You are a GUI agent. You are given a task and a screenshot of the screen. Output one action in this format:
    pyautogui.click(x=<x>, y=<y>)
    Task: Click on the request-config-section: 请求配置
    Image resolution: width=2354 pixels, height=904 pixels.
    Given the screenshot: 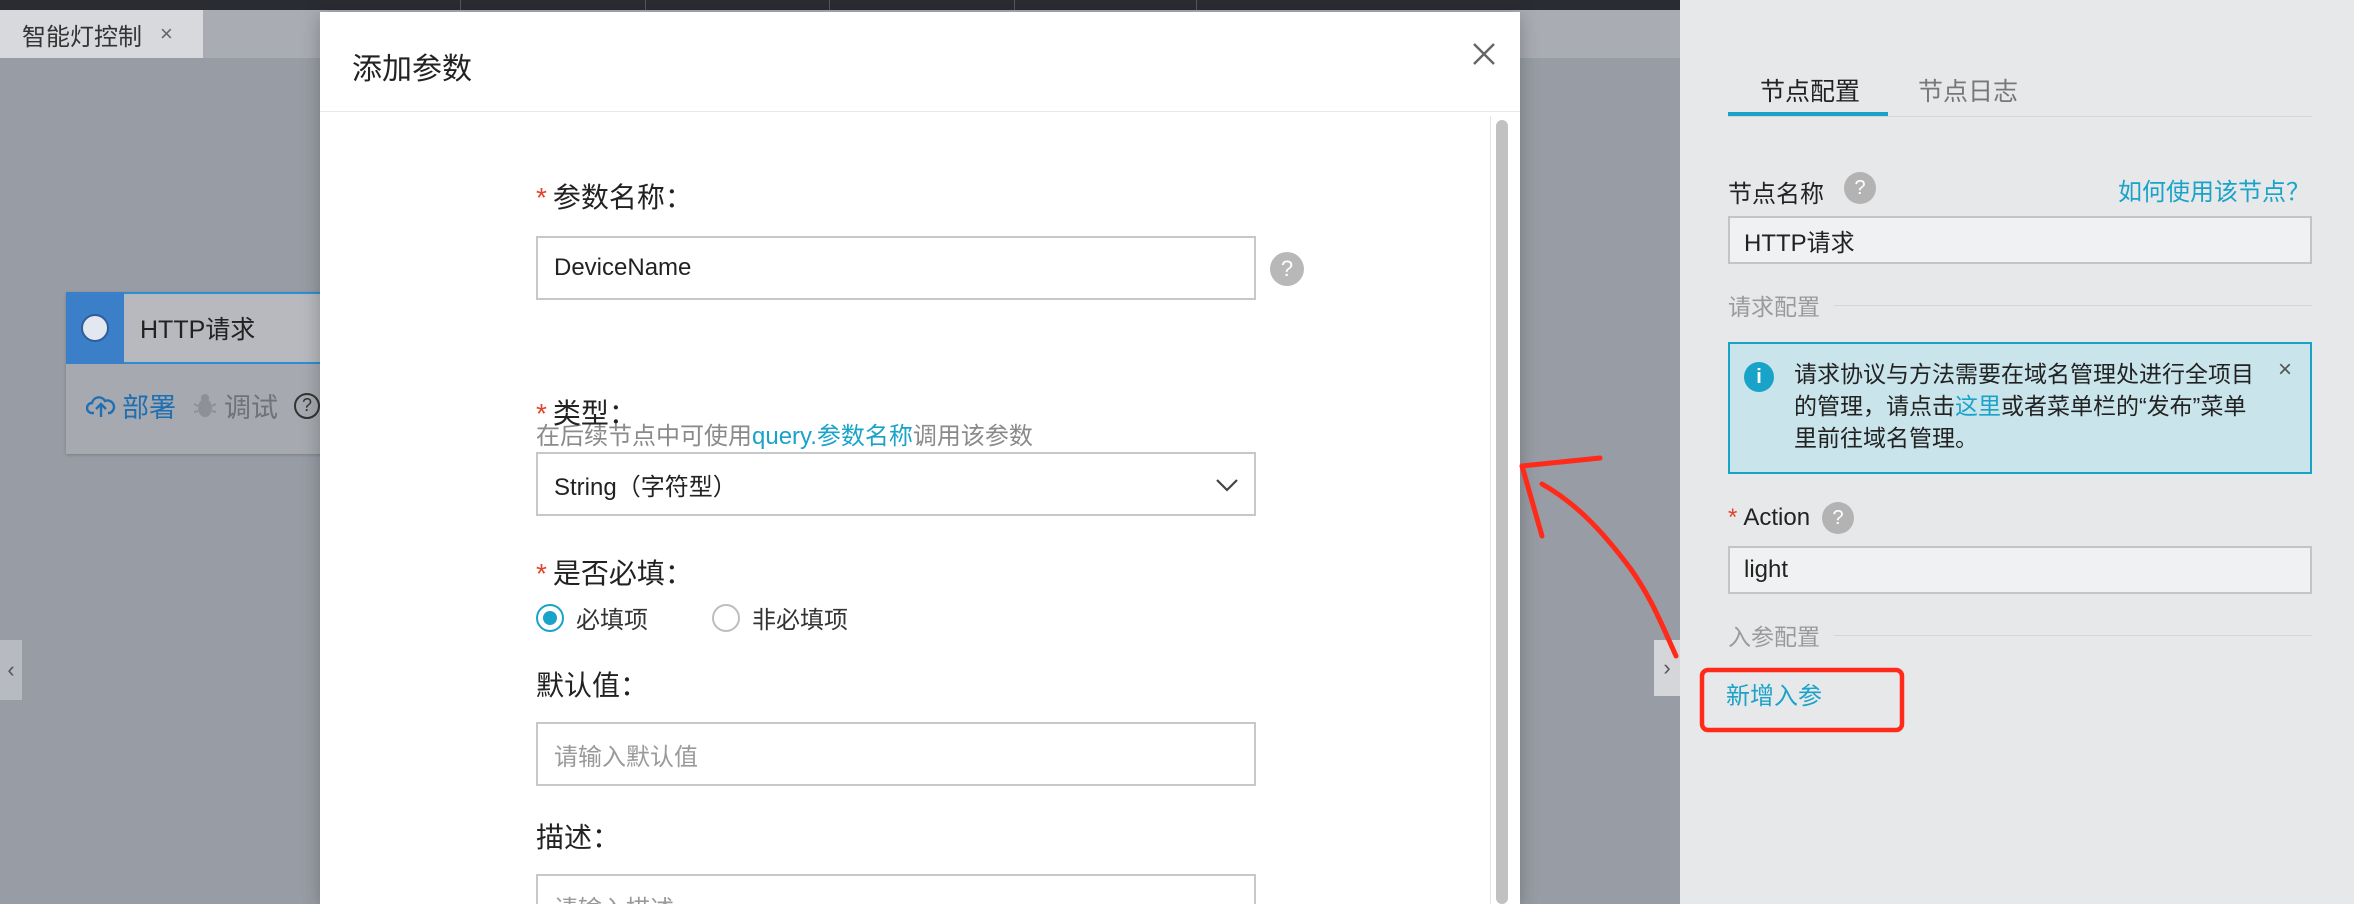 What is the action you would take?
    pyautogui.click(x=2020, y=305)
    